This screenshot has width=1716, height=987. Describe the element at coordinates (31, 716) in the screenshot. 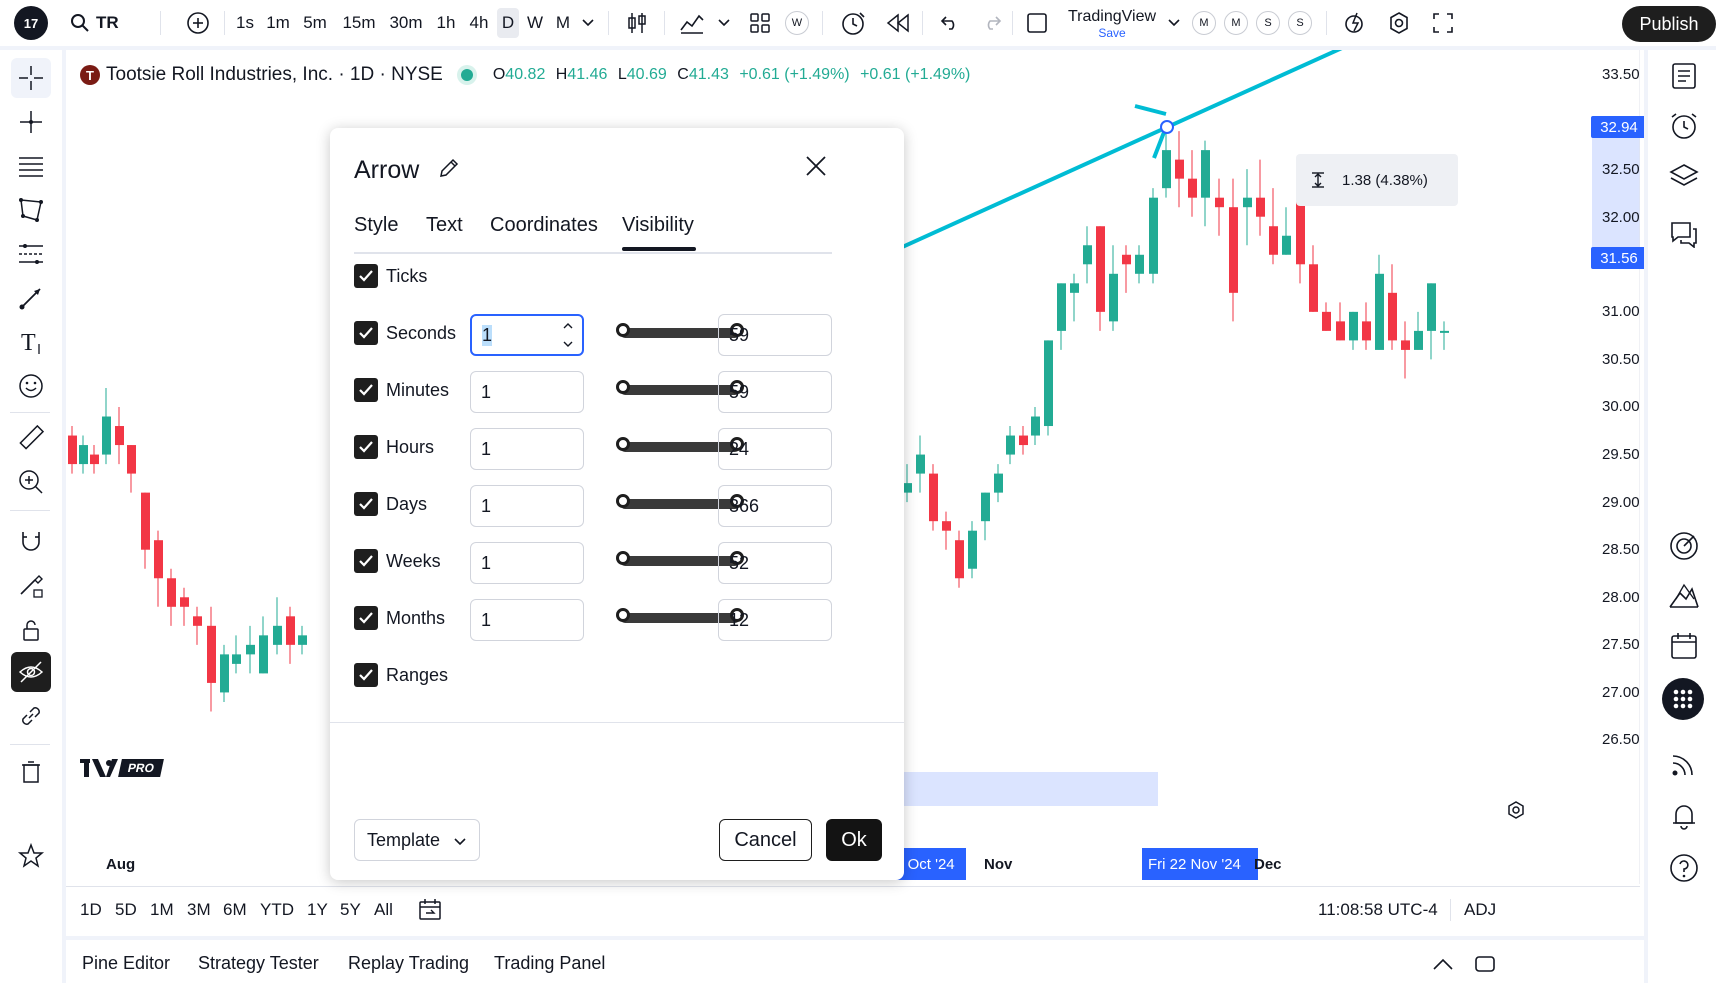

I see `link-icon` at that location.